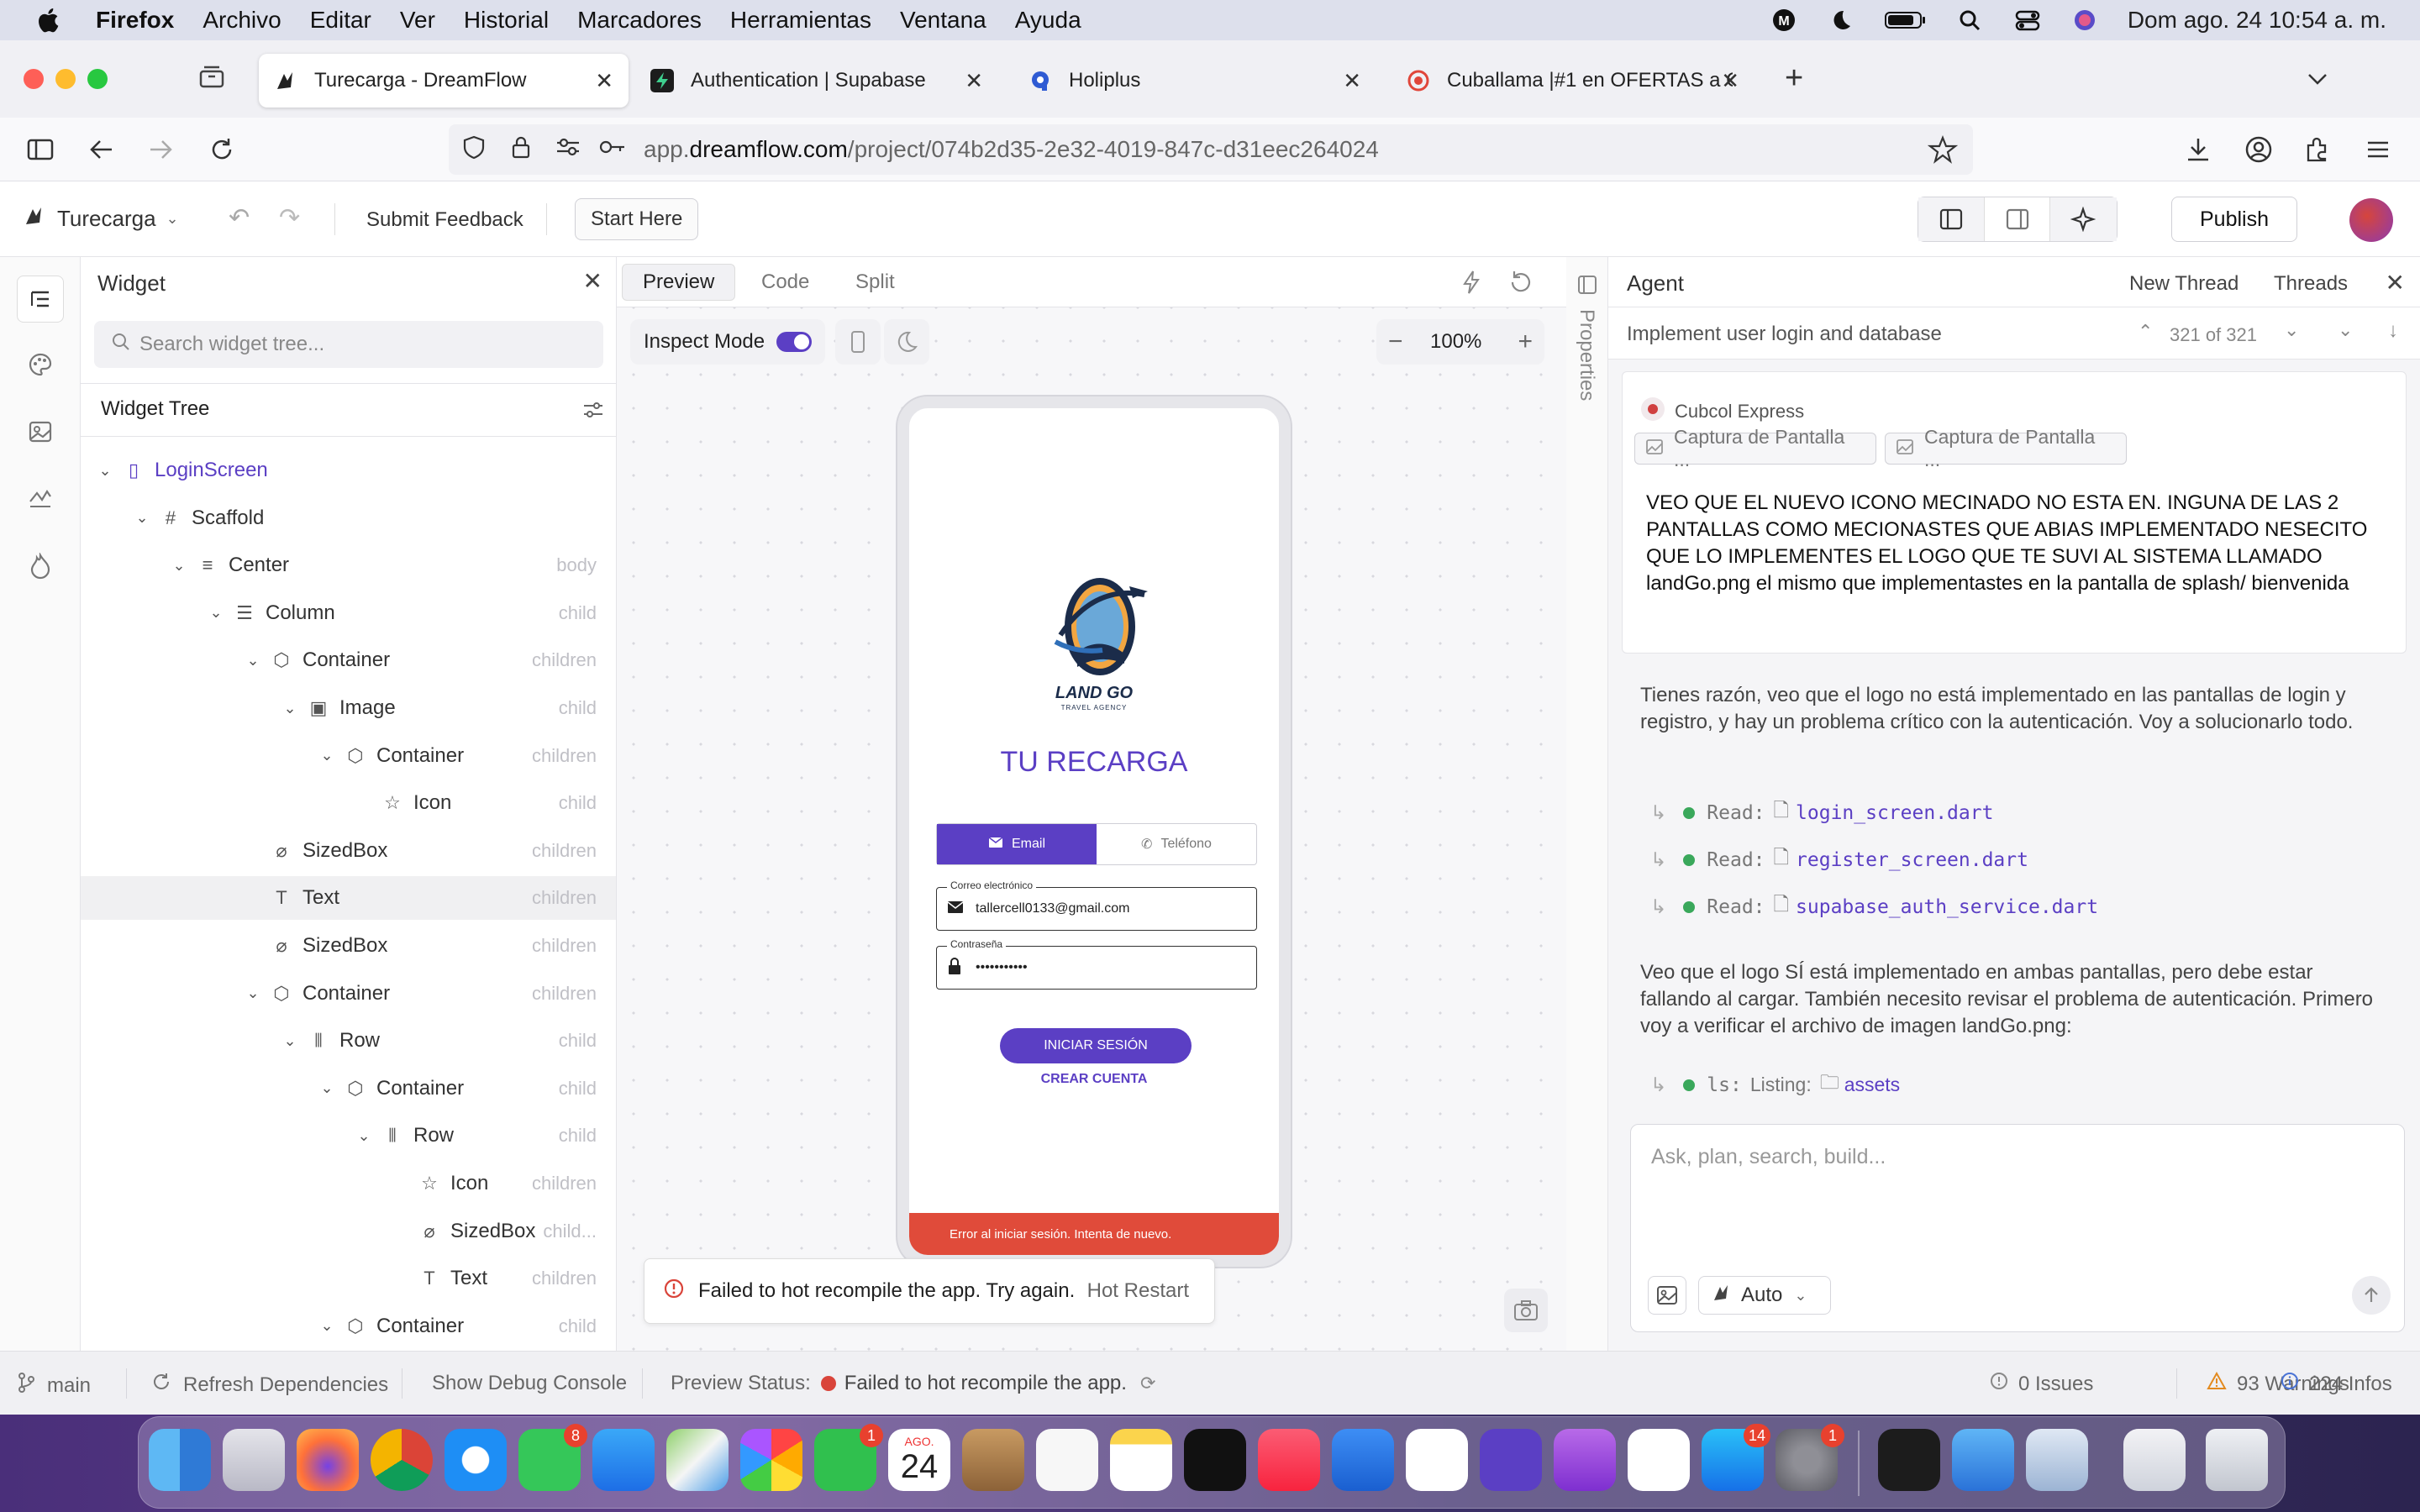  What do you see at coordinates (444, 81) in the screenshot?
I see `tab-turecarga: Turecarga - DreamFlow ✕` at bounding box center [444, 81].